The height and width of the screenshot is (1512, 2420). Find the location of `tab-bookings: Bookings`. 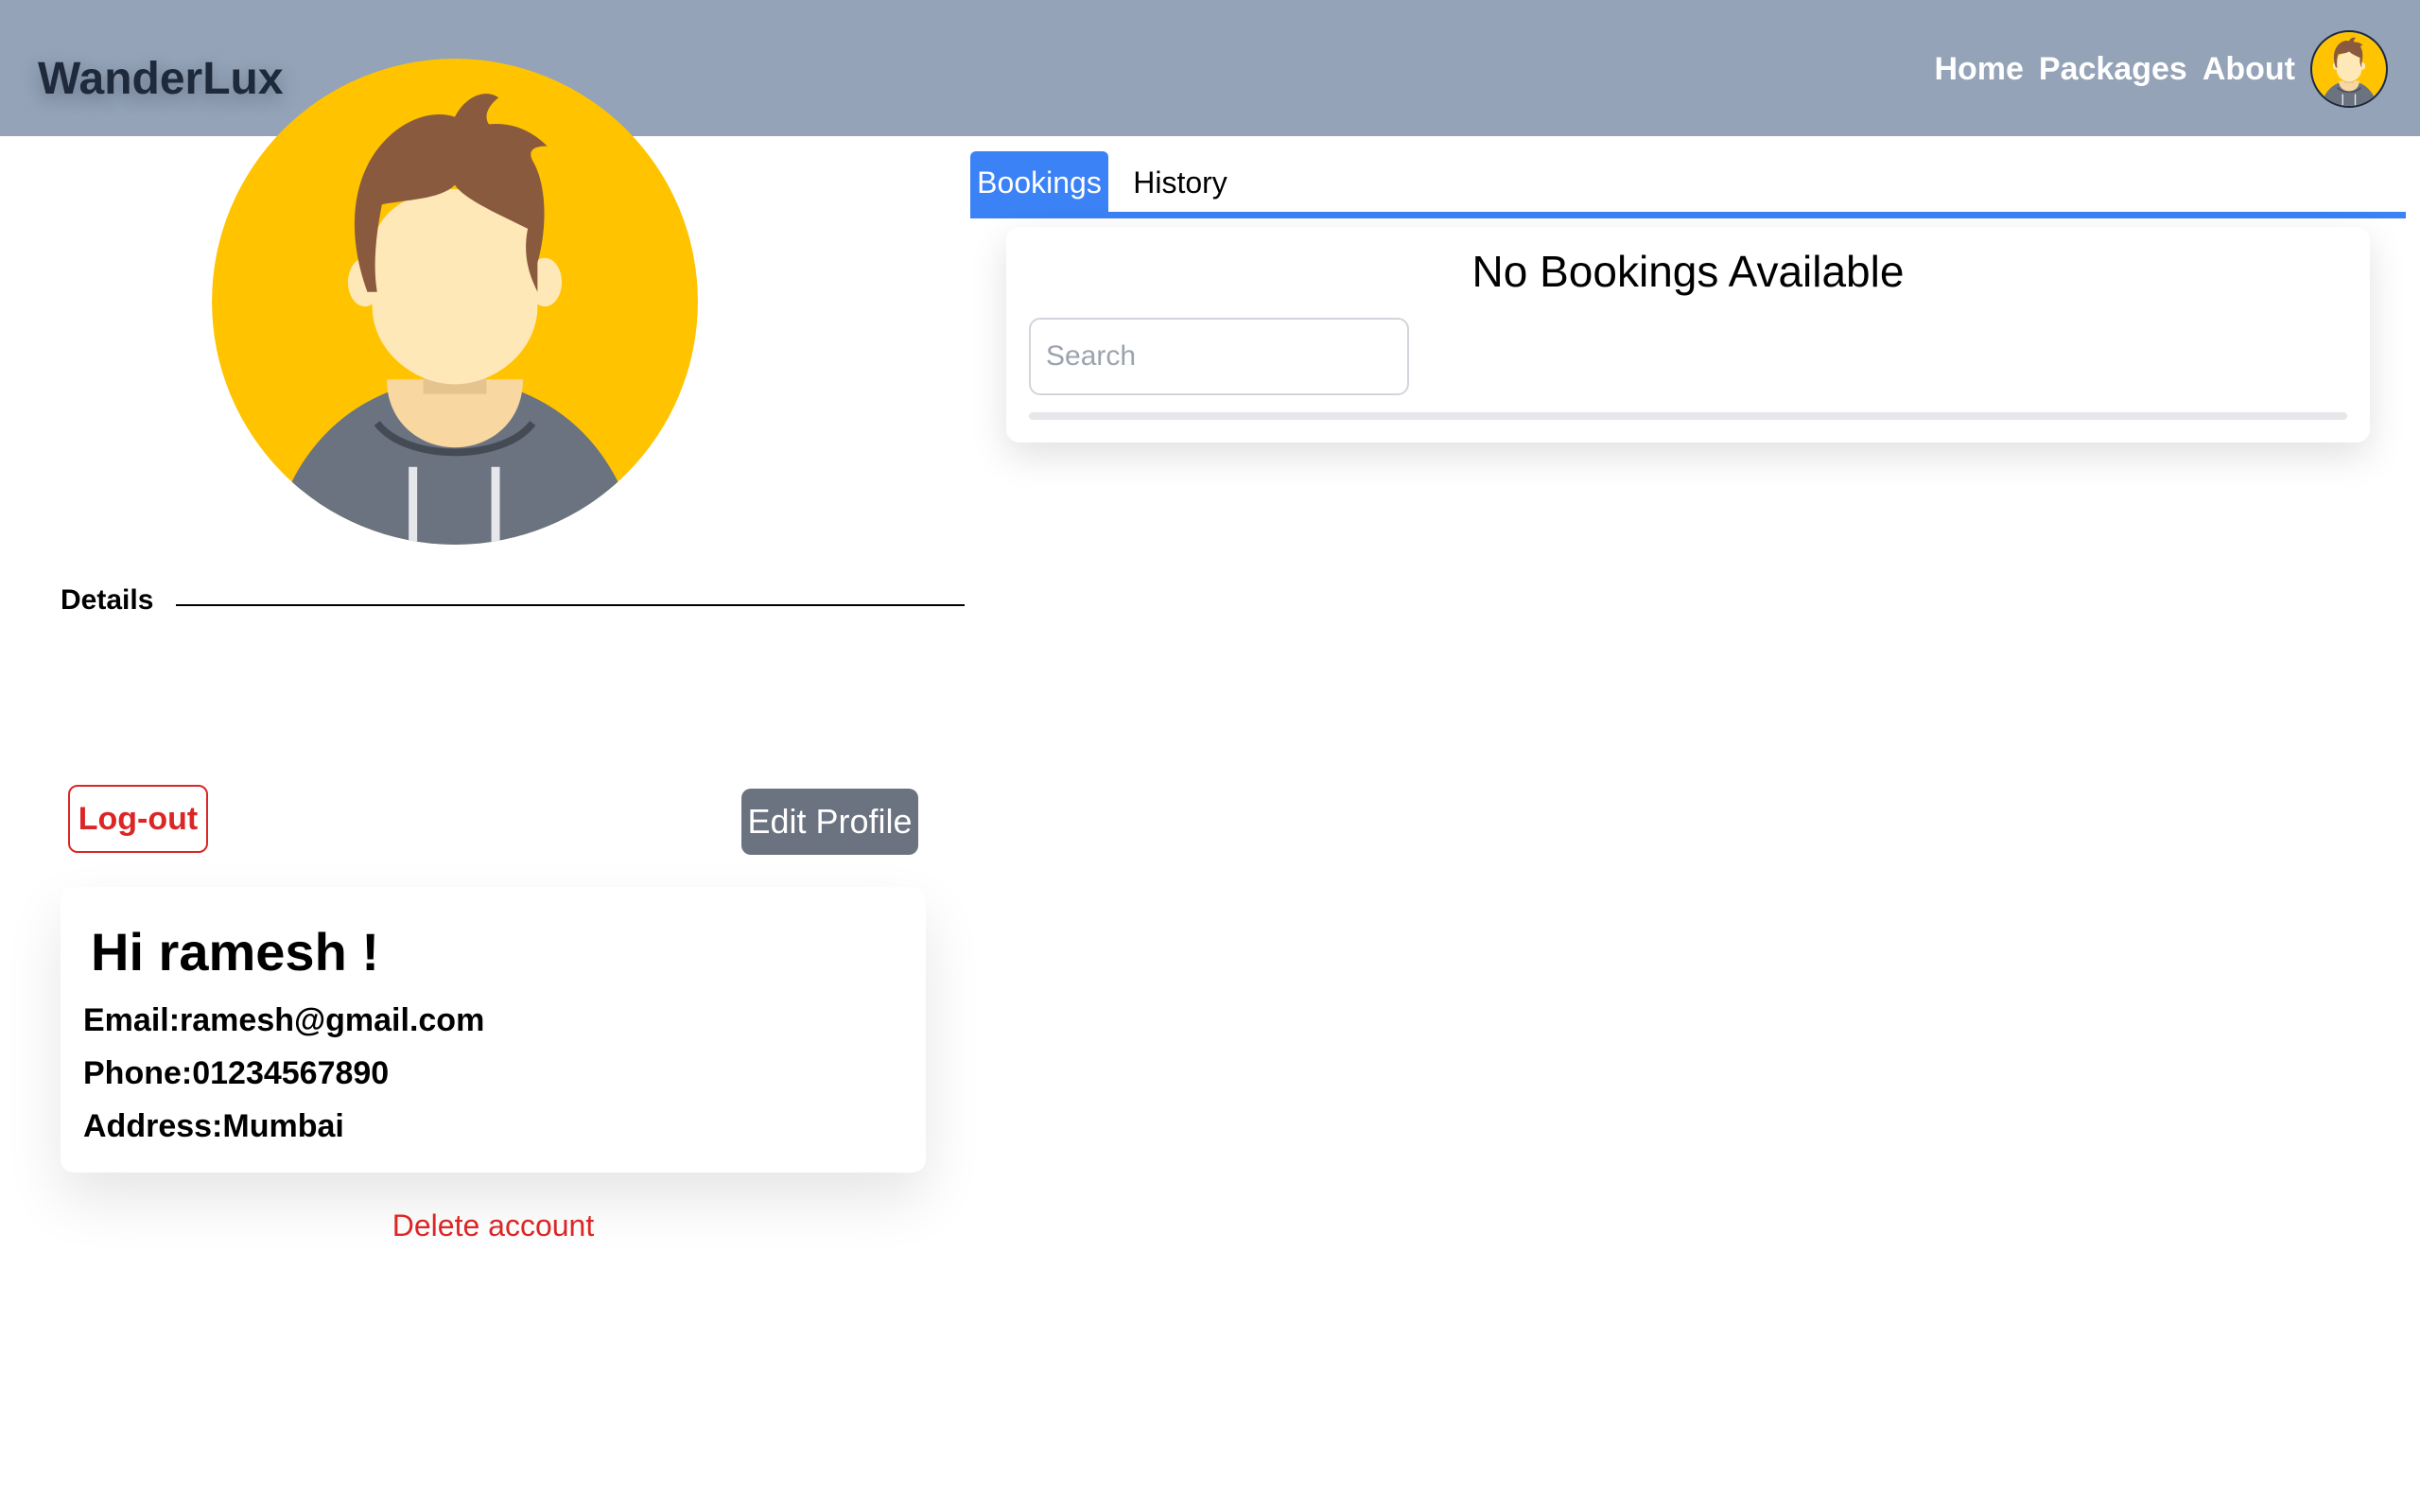

tab-bookings: Bookings is located at coordinates (1039, 183).